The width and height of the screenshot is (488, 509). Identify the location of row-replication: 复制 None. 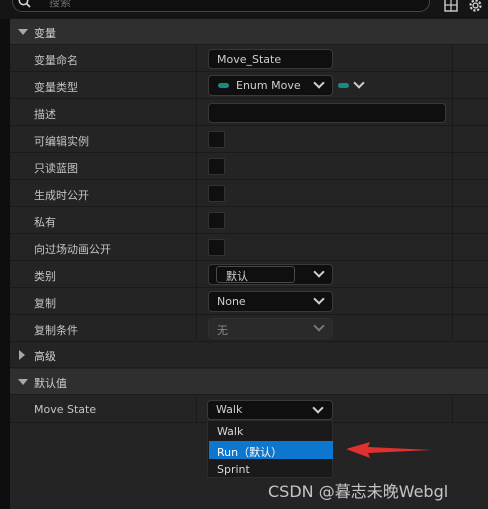
(249, 301).